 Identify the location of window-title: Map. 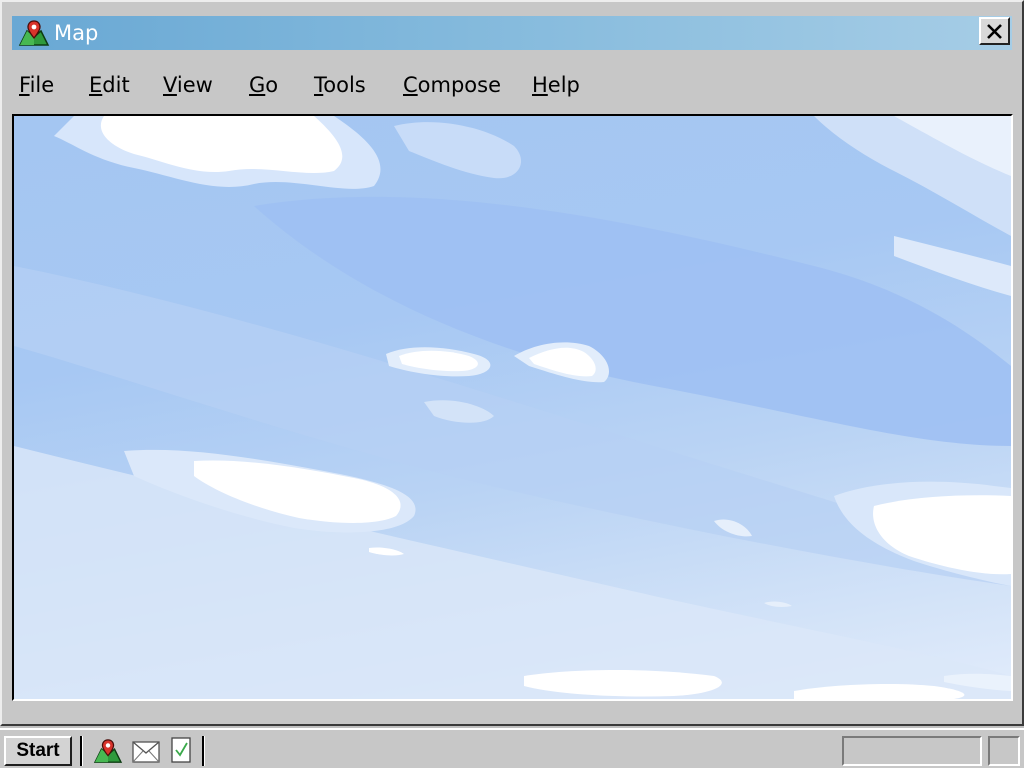
(76, 33).